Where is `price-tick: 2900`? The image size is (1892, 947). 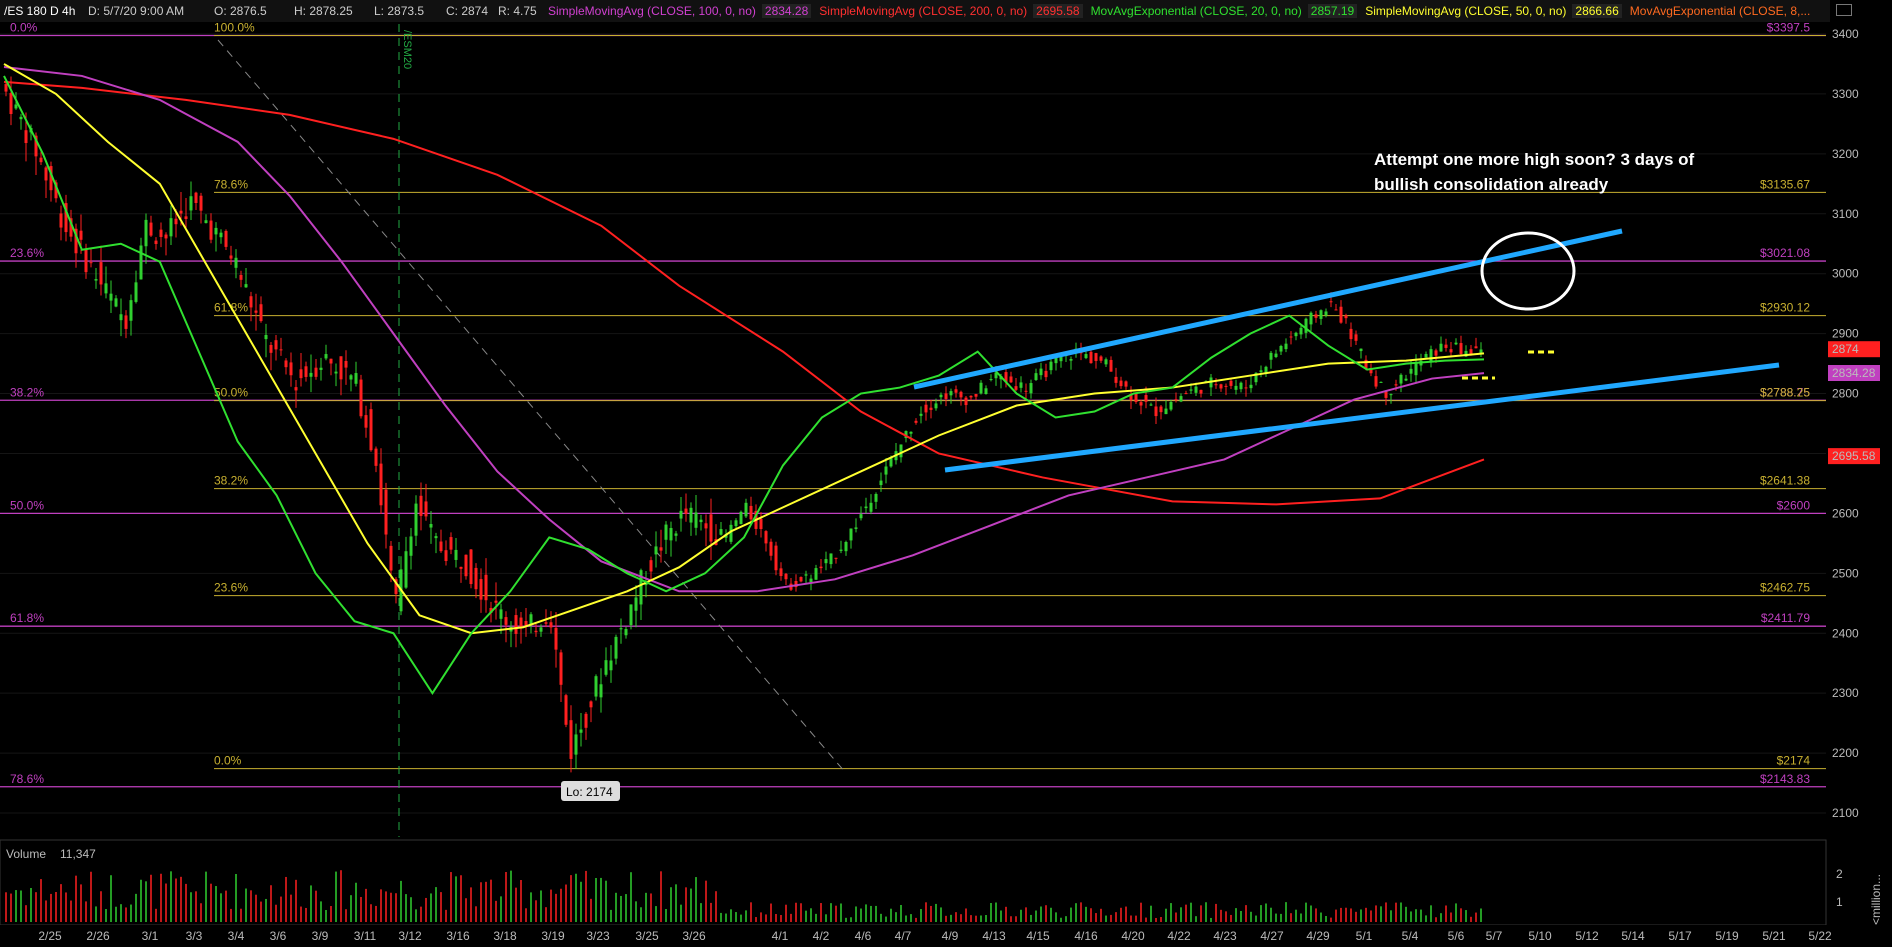
price-tick: 2900 is located at coordinates (1845, 334).